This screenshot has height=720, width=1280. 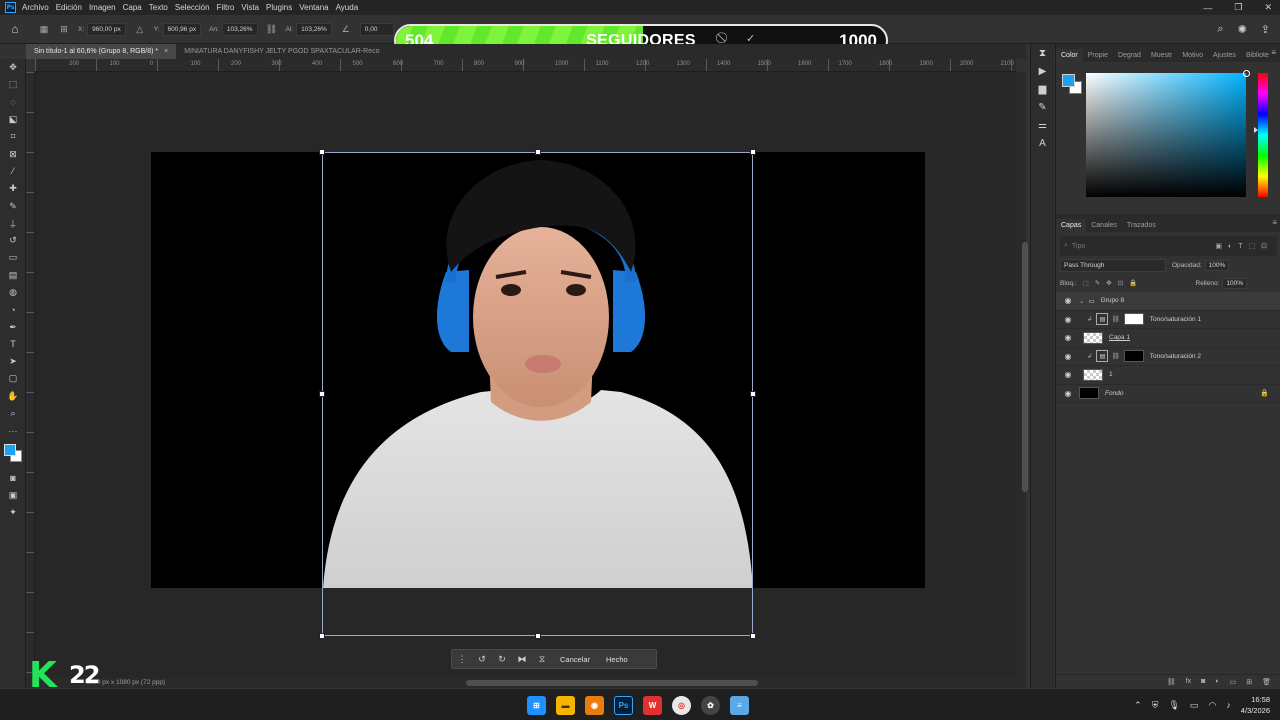 What do you see at coordinates (462, 659) in the screenshot?
I see `drag-handle-icon: ⋮` at bounding box center [462, 659].